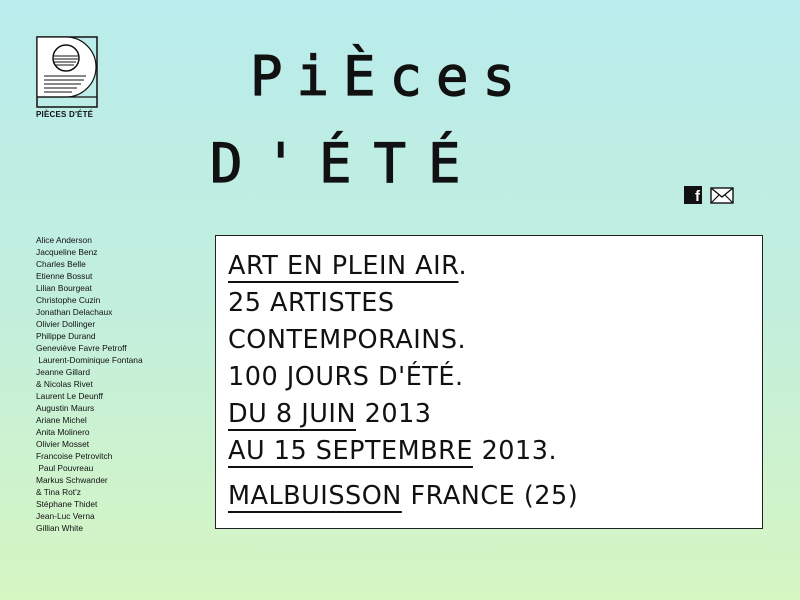  Describe the element at coordinates (89, 504) in the screenshot. I see `artist-link: Stéphane Thidet` at that location.